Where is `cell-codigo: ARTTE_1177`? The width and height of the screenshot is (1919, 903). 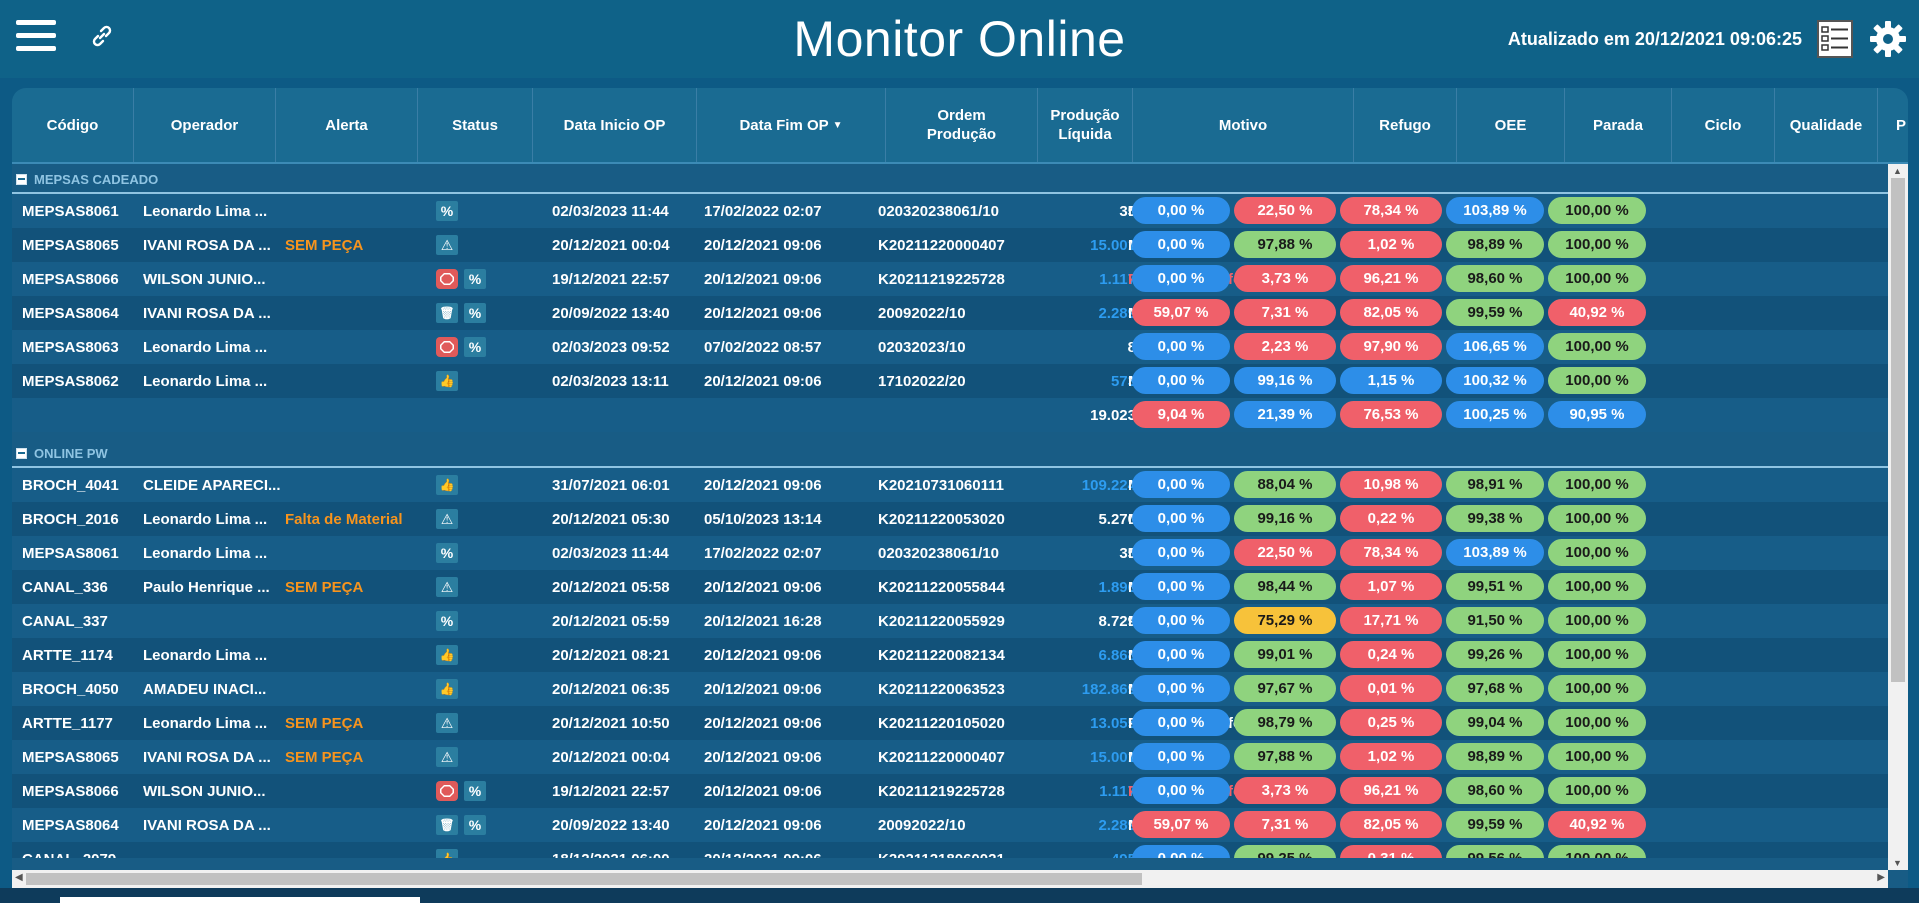
cell-codigo: ARTTE_1177 is located at coordinates (67, 723).